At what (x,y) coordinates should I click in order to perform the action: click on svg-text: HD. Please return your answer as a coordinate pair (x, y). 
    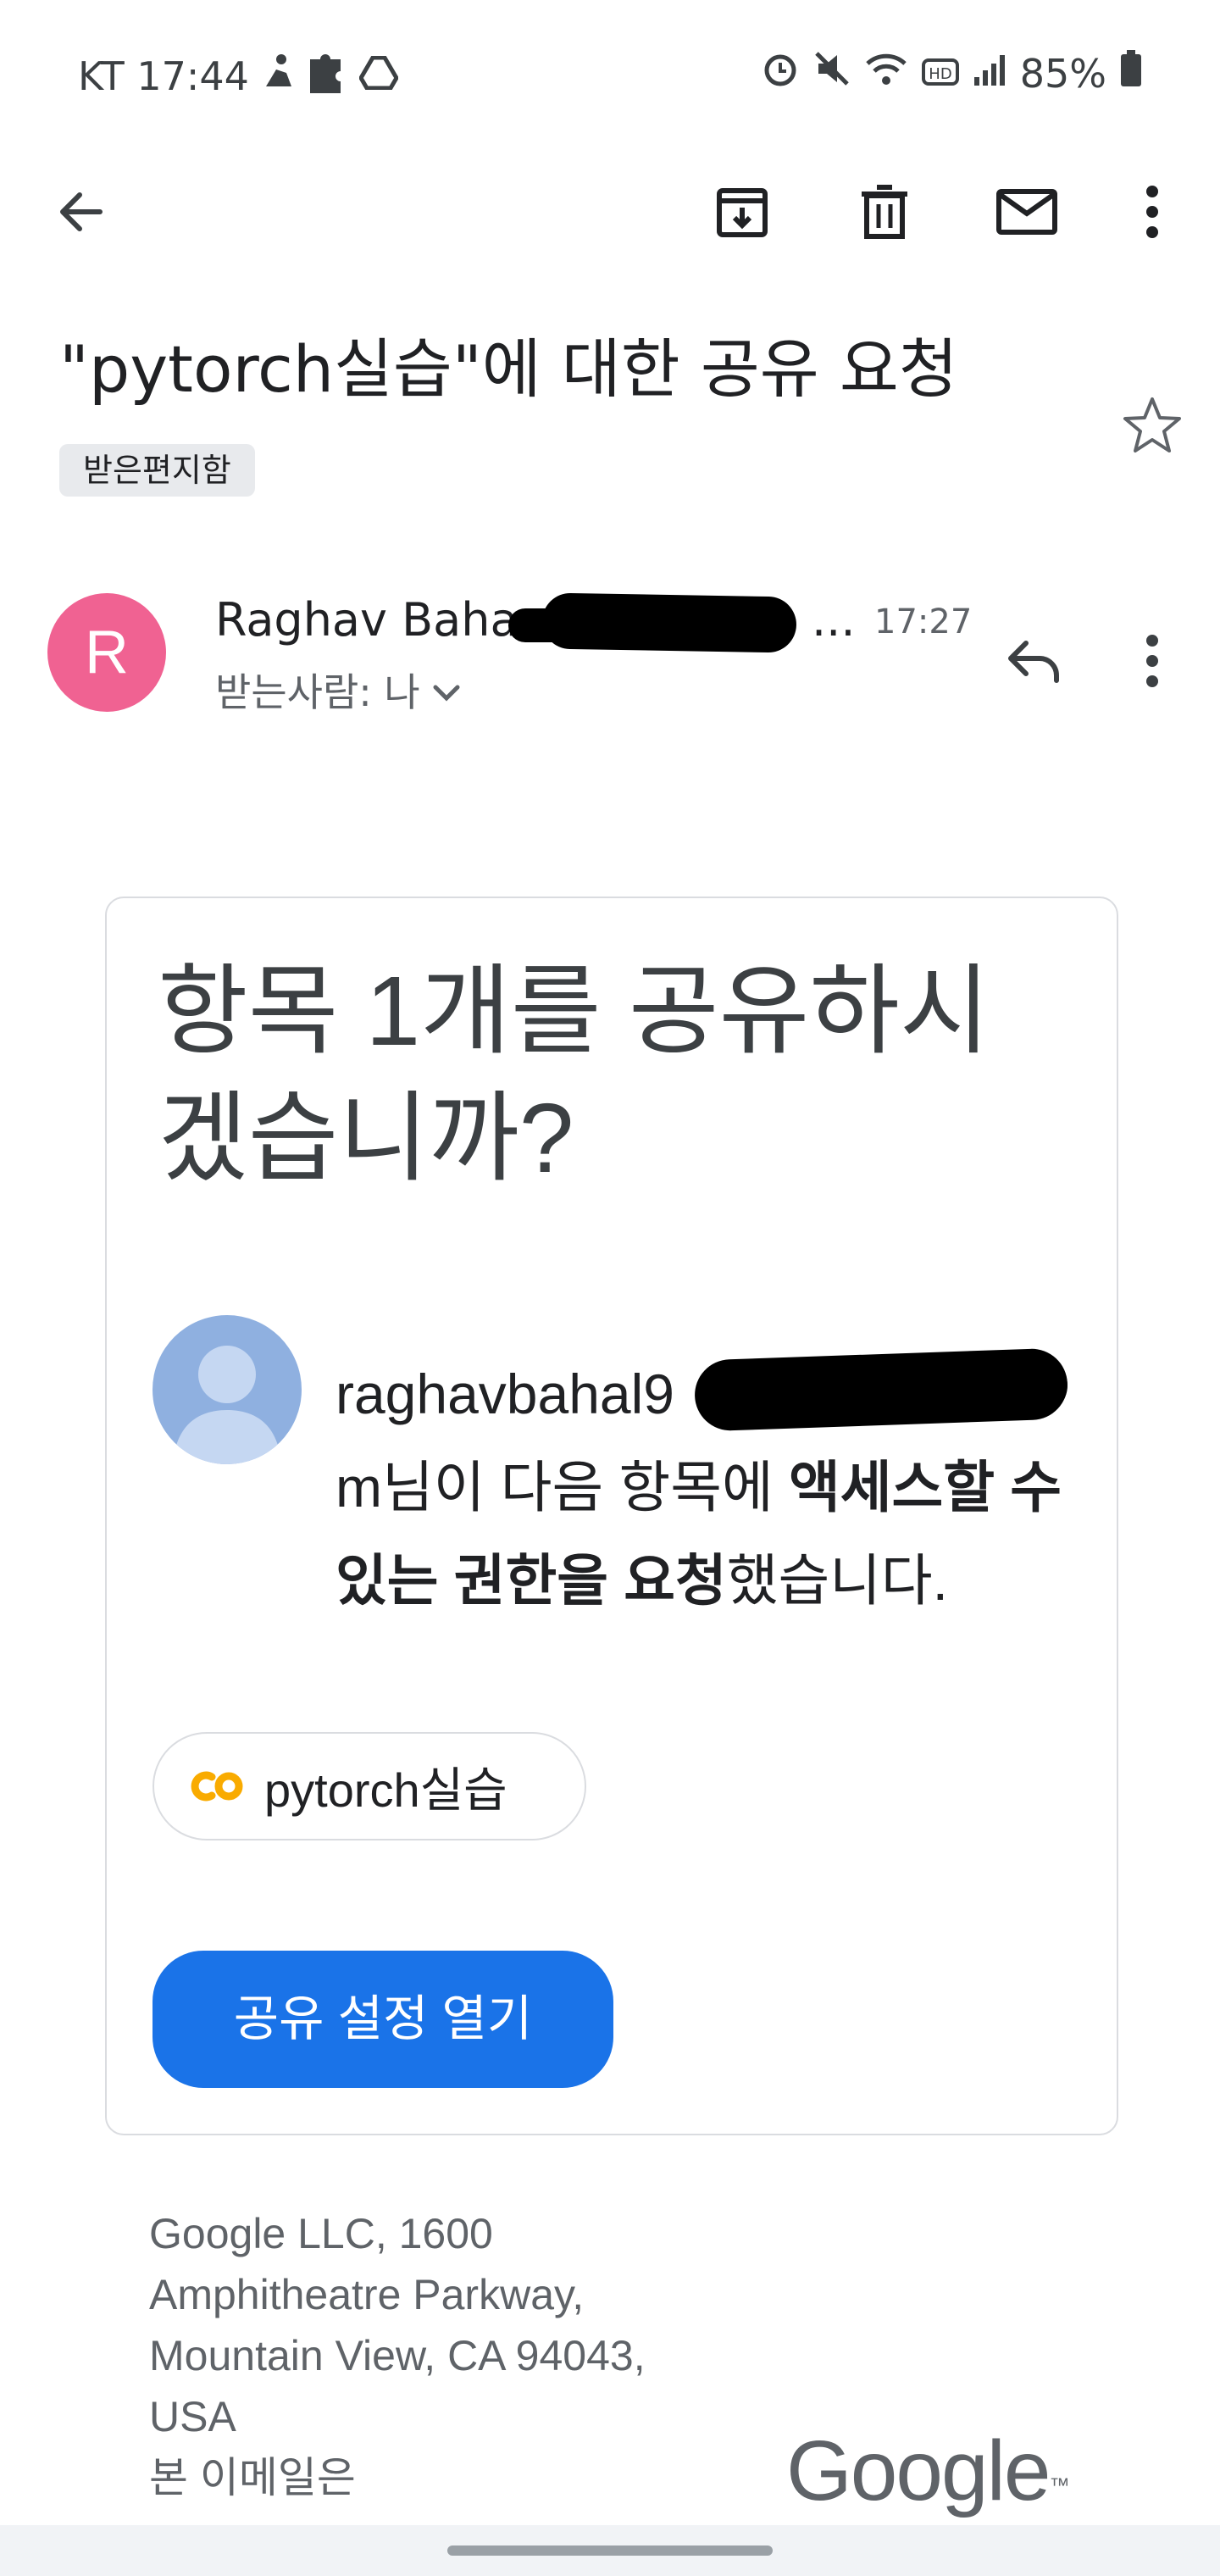
    Looking at the image, I should click on (940, 74).